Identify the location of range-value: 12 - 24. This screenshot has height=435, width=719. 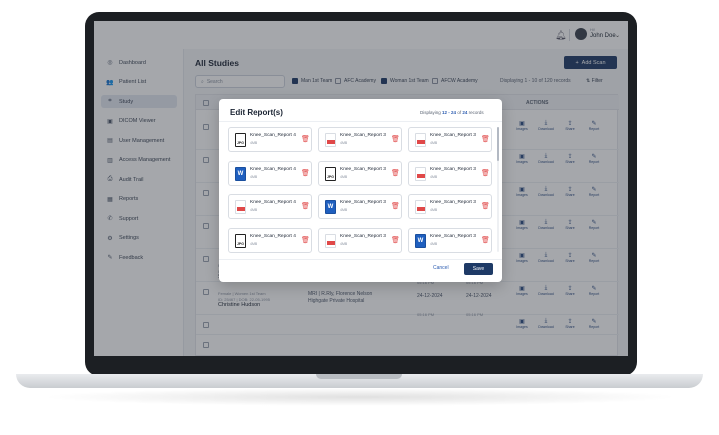
(449, 112).